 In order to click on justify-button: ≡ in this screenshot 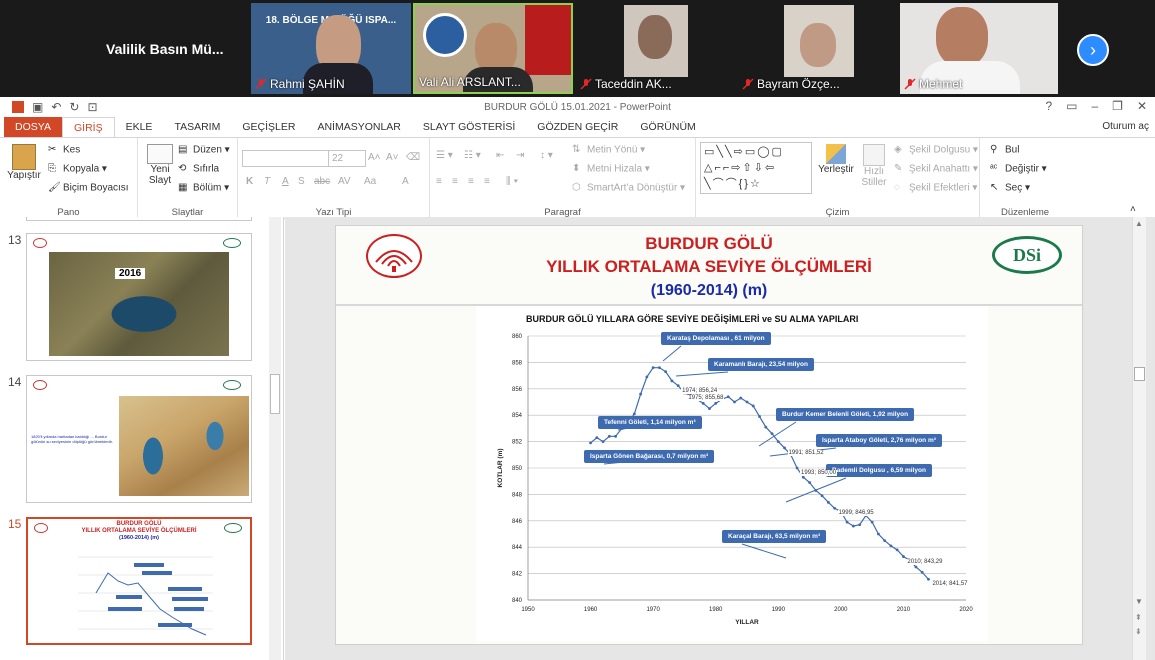, I will do `click(487, 181)`.